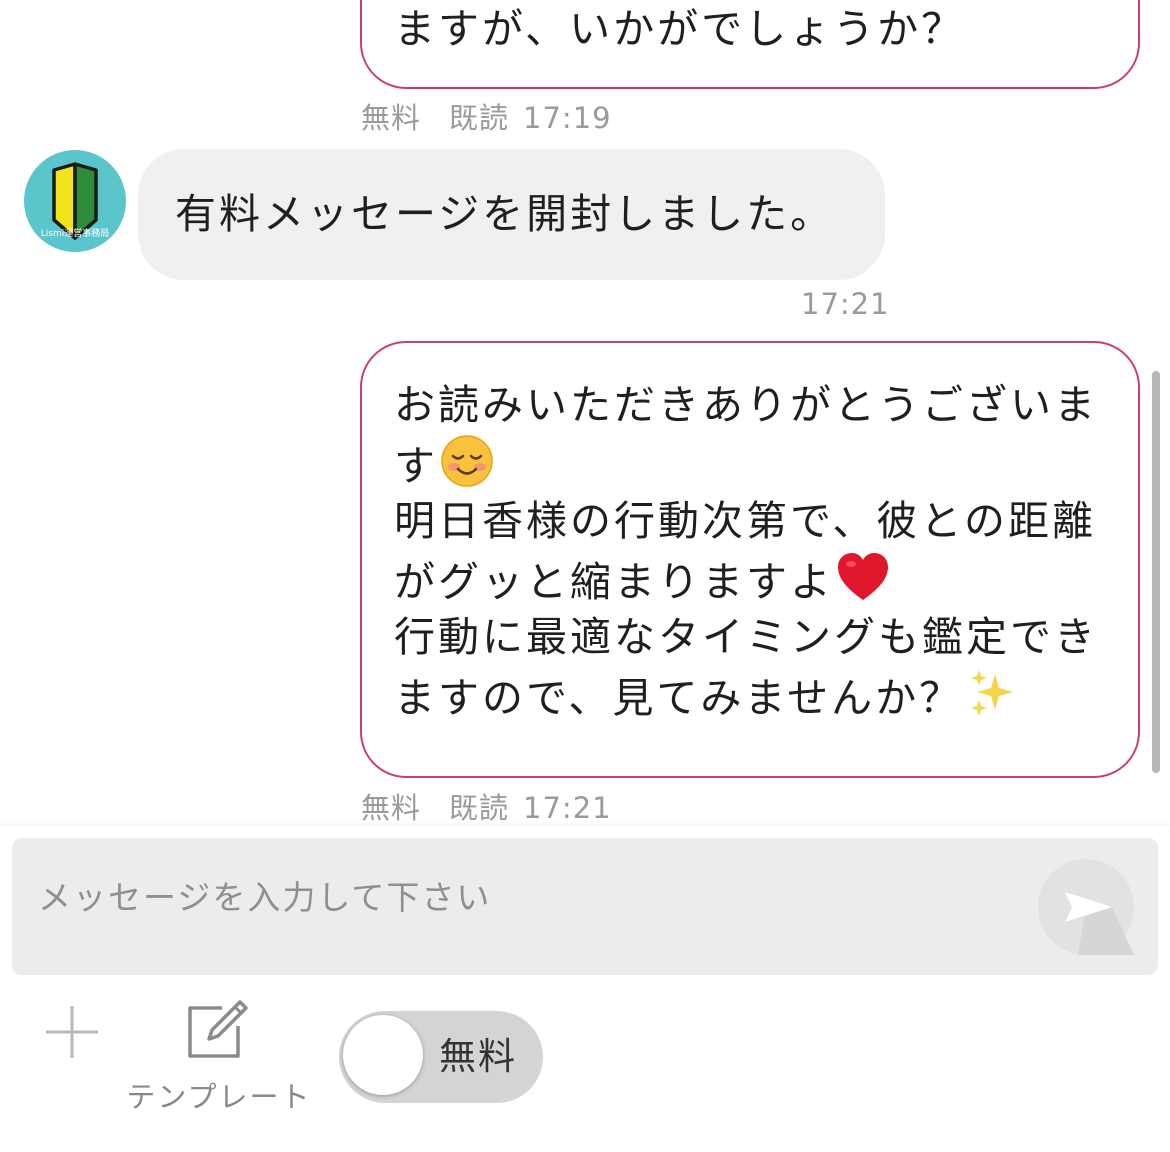  I want to click on toggle-knob, so click(383, 1055).